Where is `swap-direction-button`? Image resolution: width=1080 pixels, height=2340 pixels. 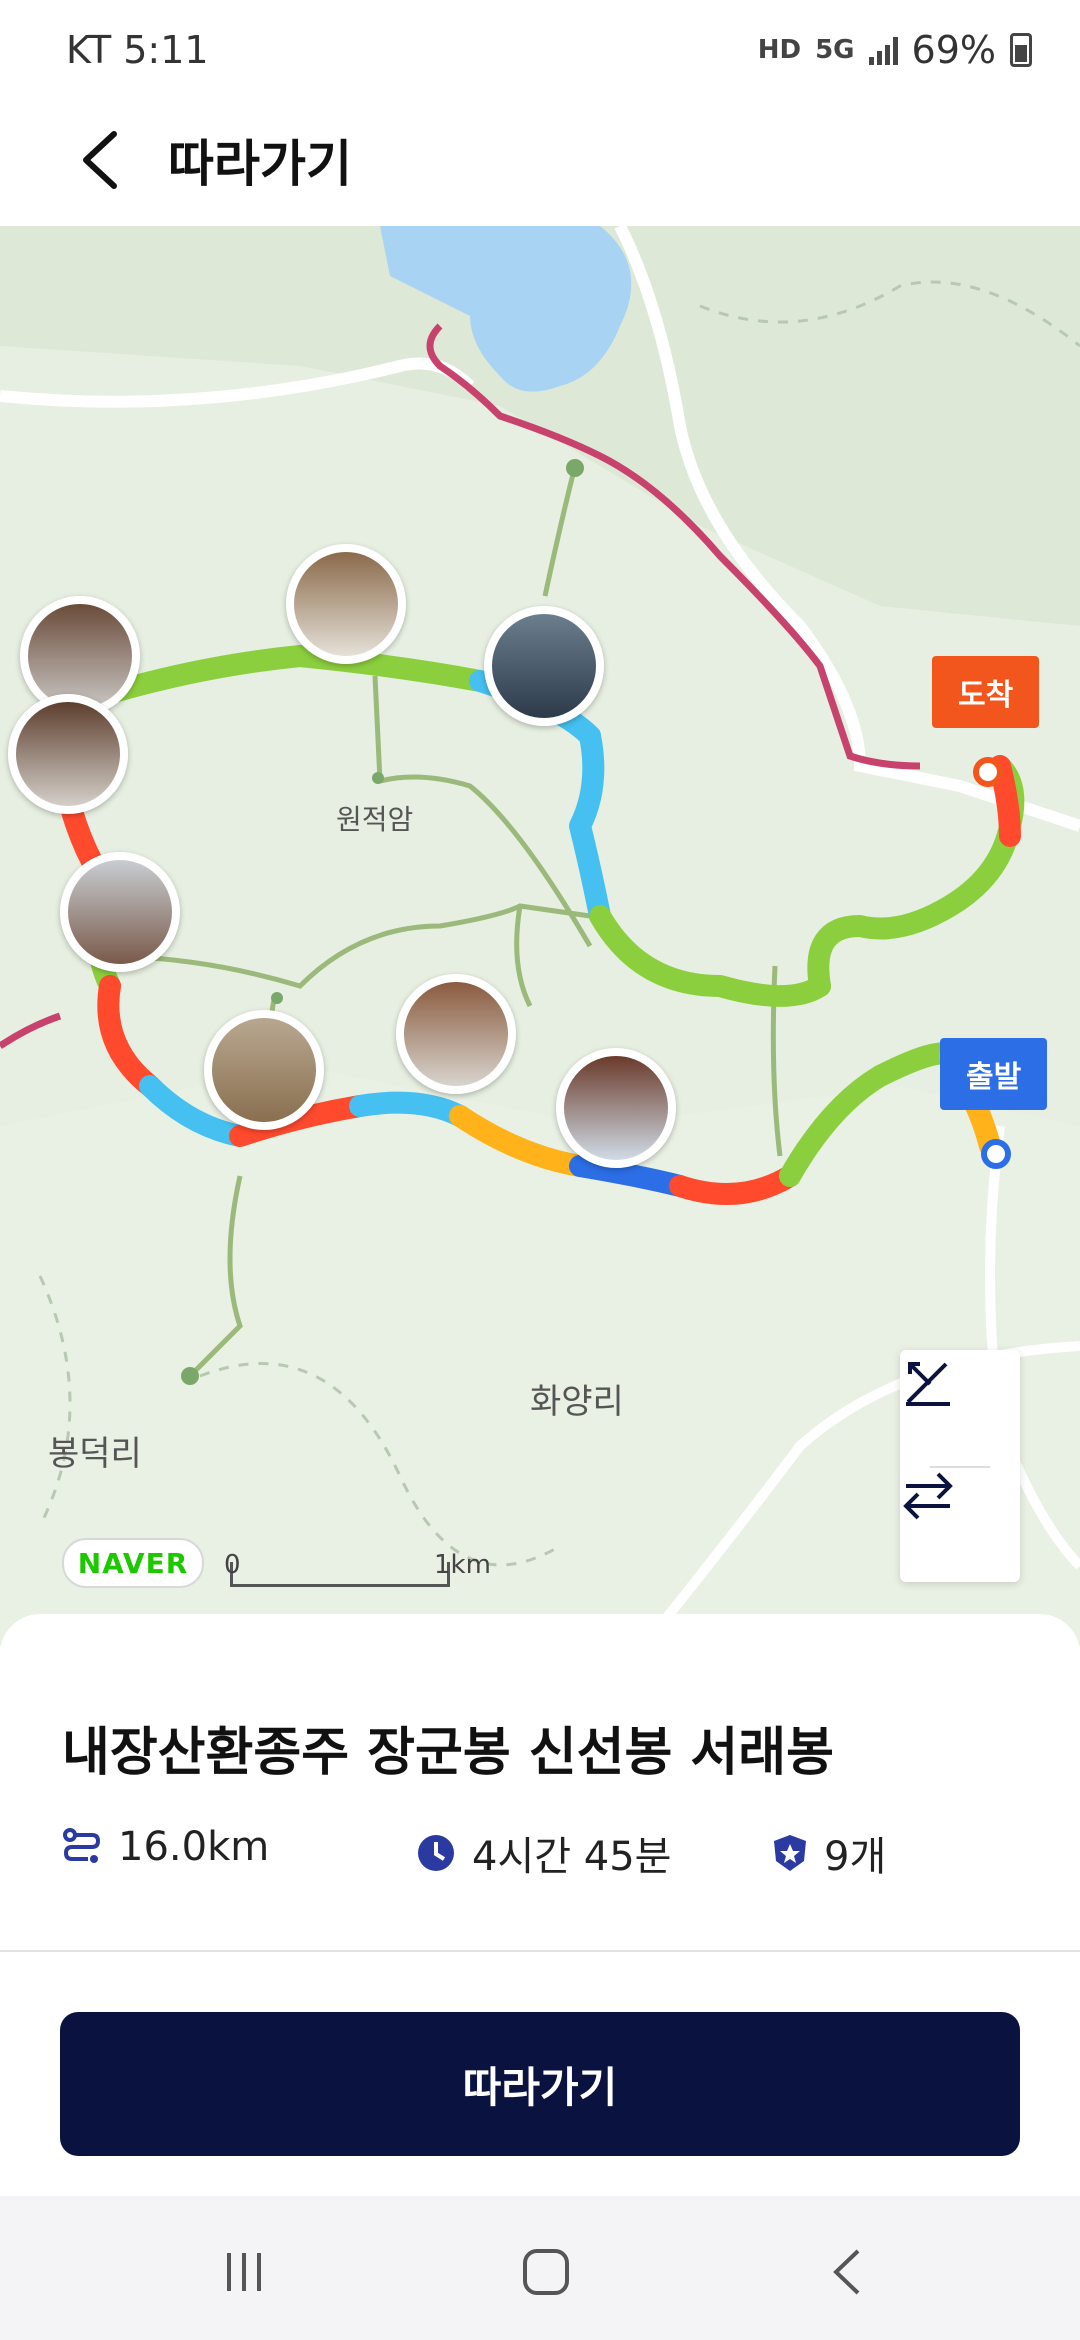 swap-direction-button is located at coordinates (960, 1524).